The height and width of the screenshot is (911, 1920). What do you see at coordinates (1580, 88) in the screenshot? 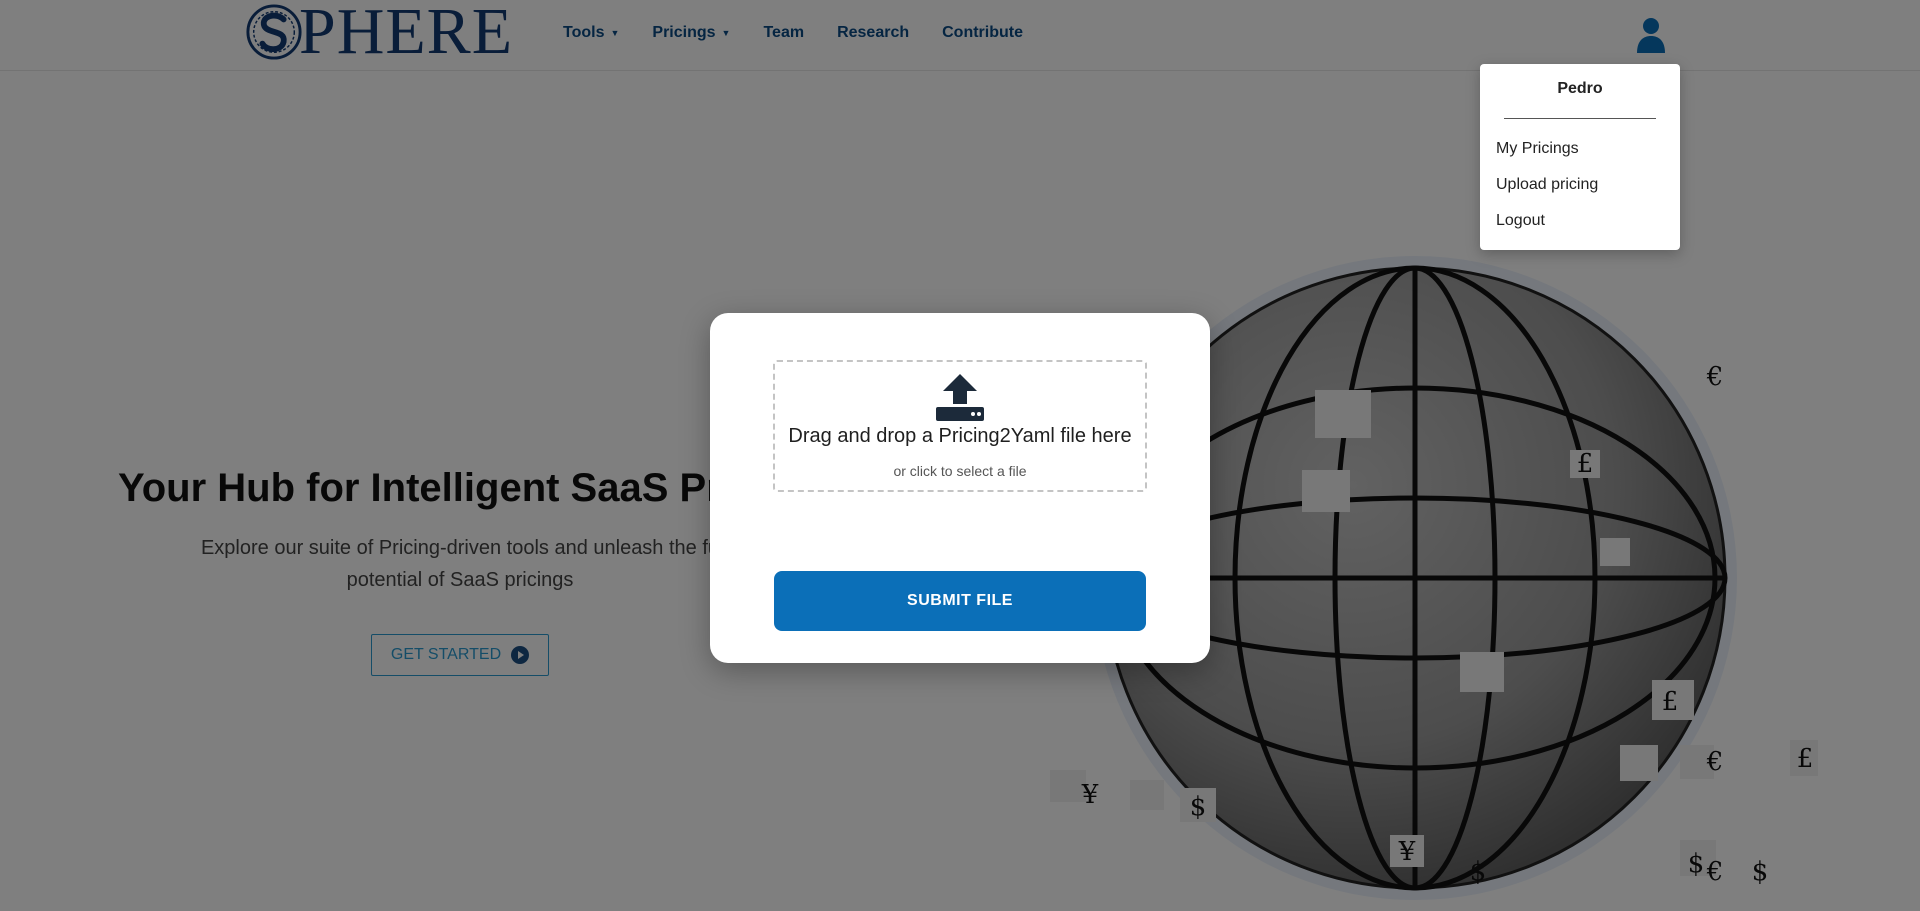
I see `user-name: Pedro` at bounding box center [1580, 88].